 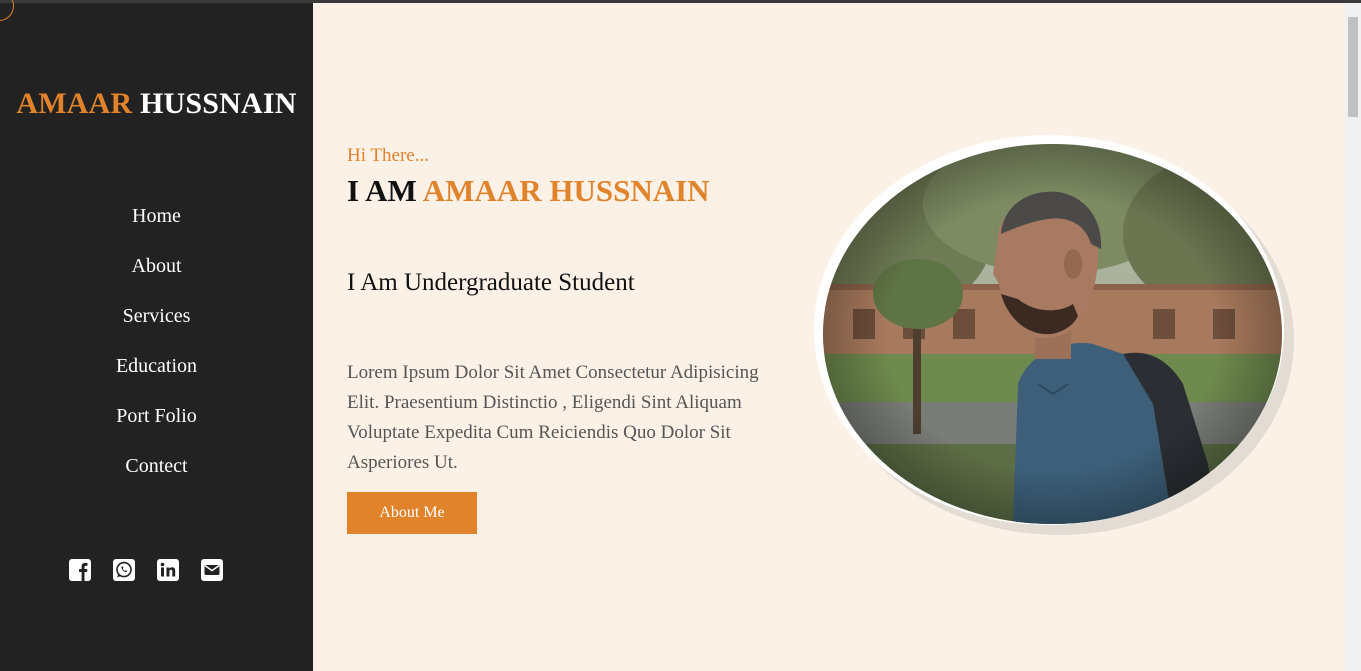 I want to click on brand-logo: AMAAR HUSSNAIN, so click(x=156, y=104).